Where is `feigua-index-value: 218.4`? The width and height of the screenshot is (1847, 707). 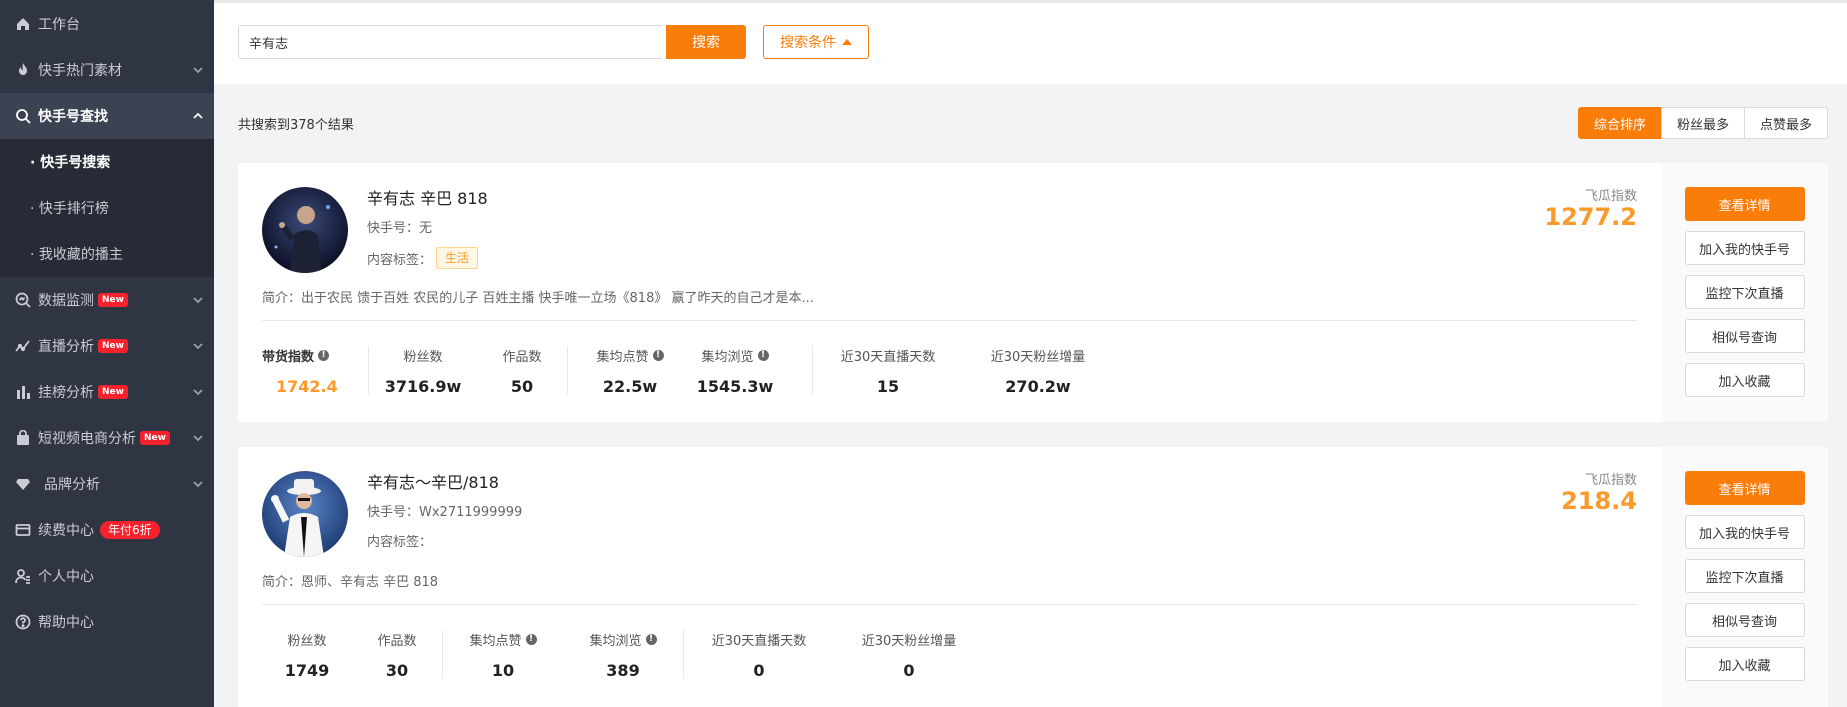 feigua-index-value: 218.4 is located at coordinates (1599, 501).